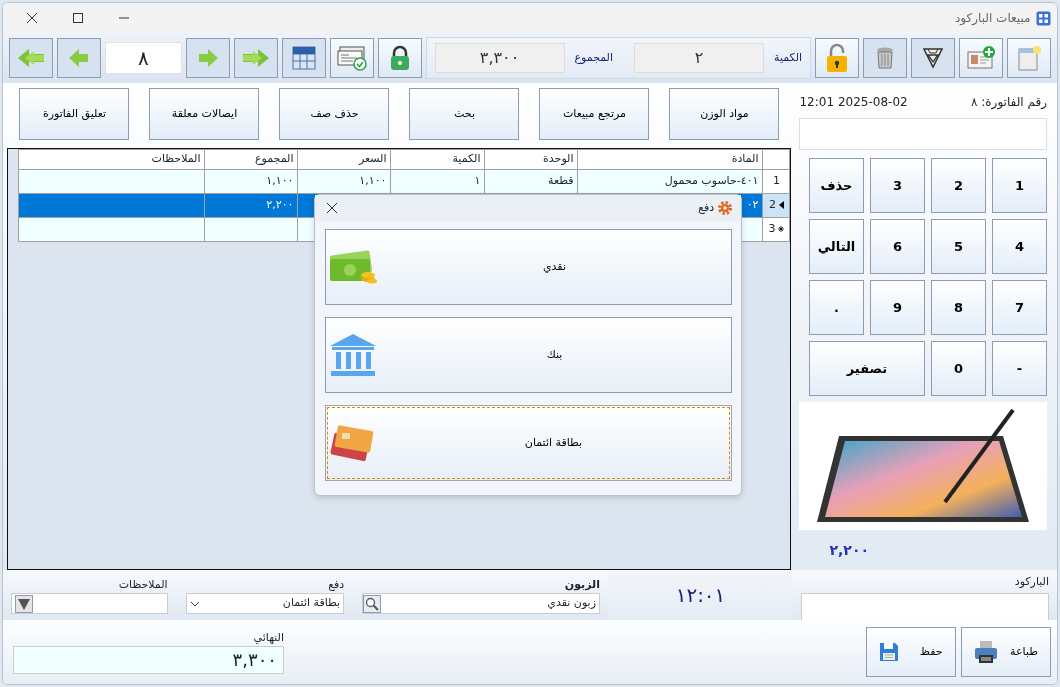  Describe the element at coordinates (836, 185) in the screenshot. I see `keypad-key: حذف` at that location.